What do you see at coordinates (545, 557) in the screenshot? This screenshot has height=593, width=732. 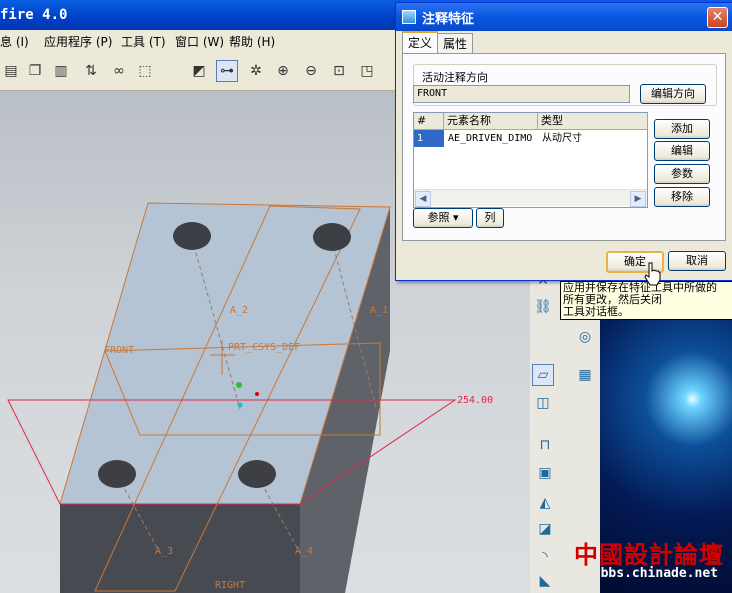 I see `round-icon: ◝` at bounding box center [545, 557].